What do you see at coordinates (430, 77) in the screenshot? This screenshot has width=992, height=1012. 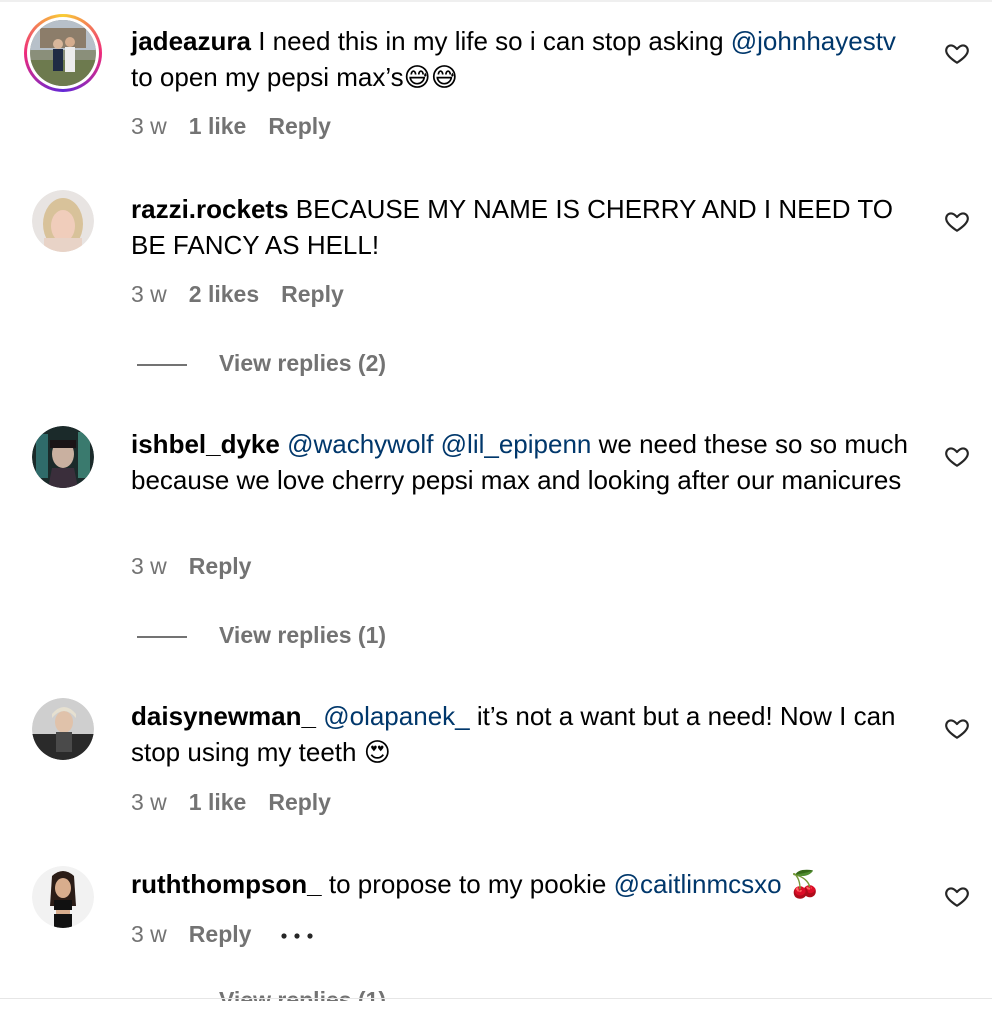 I see `emoji-sweat-smile: 😅😅` at bounding box center [430, 77].